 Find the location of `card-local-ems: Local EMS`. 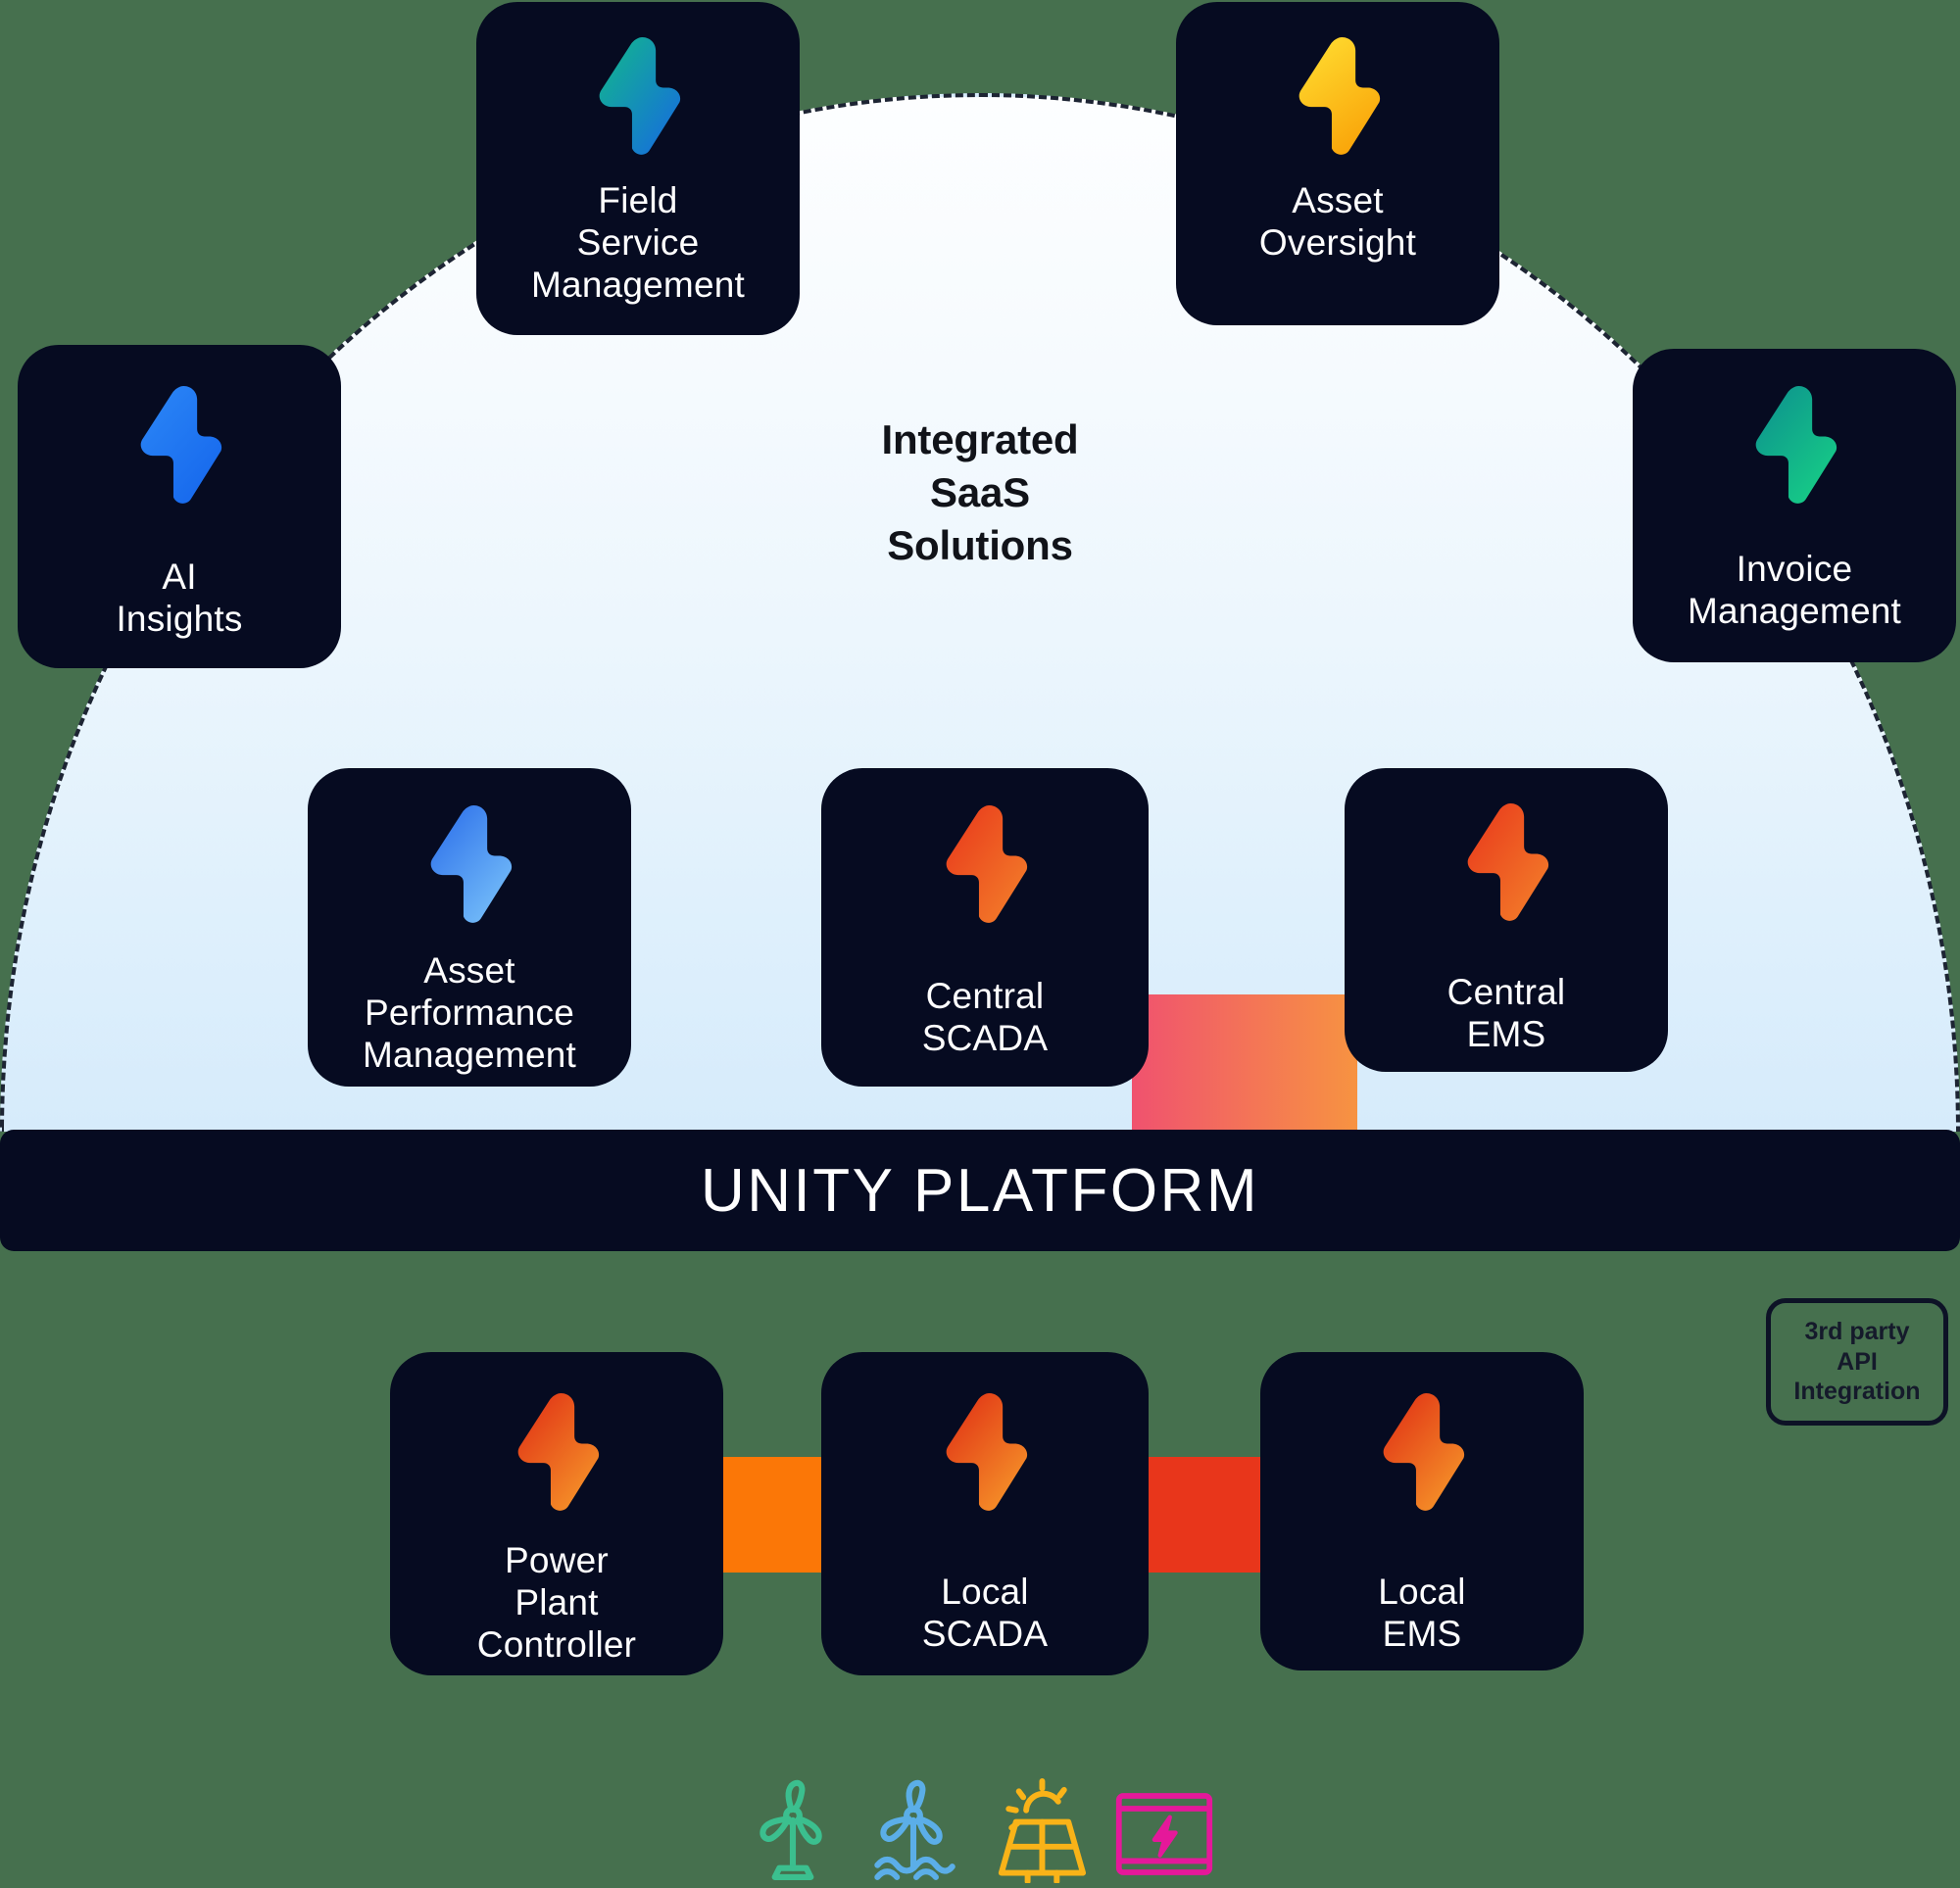

card-local-ems: Local EMS is located at coordinates (1422, 1511).